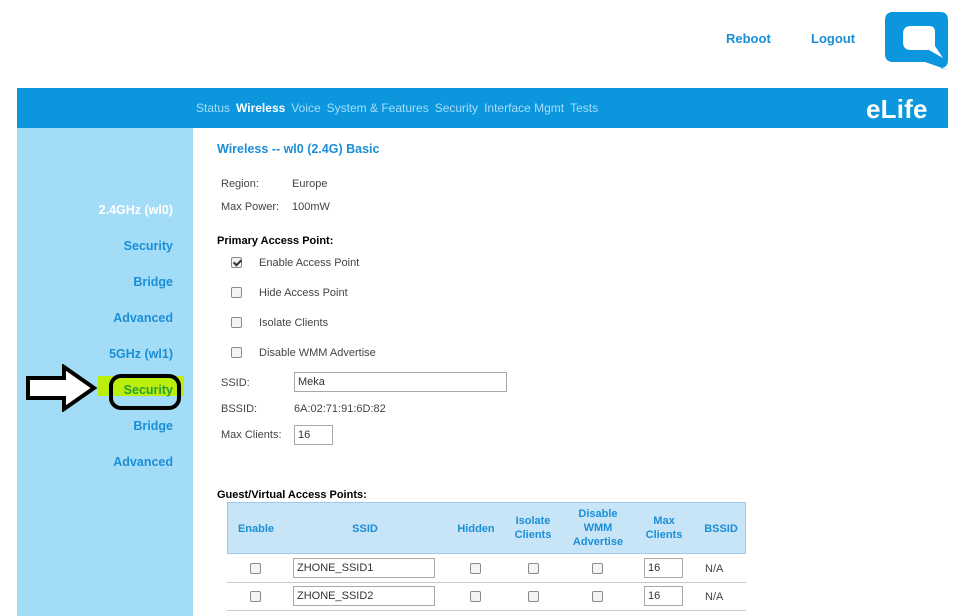  What do you see at coordinates (475, 596) in the screenshot?
I see `row2-hidden-checkbox` at bounding box center [475, 596].